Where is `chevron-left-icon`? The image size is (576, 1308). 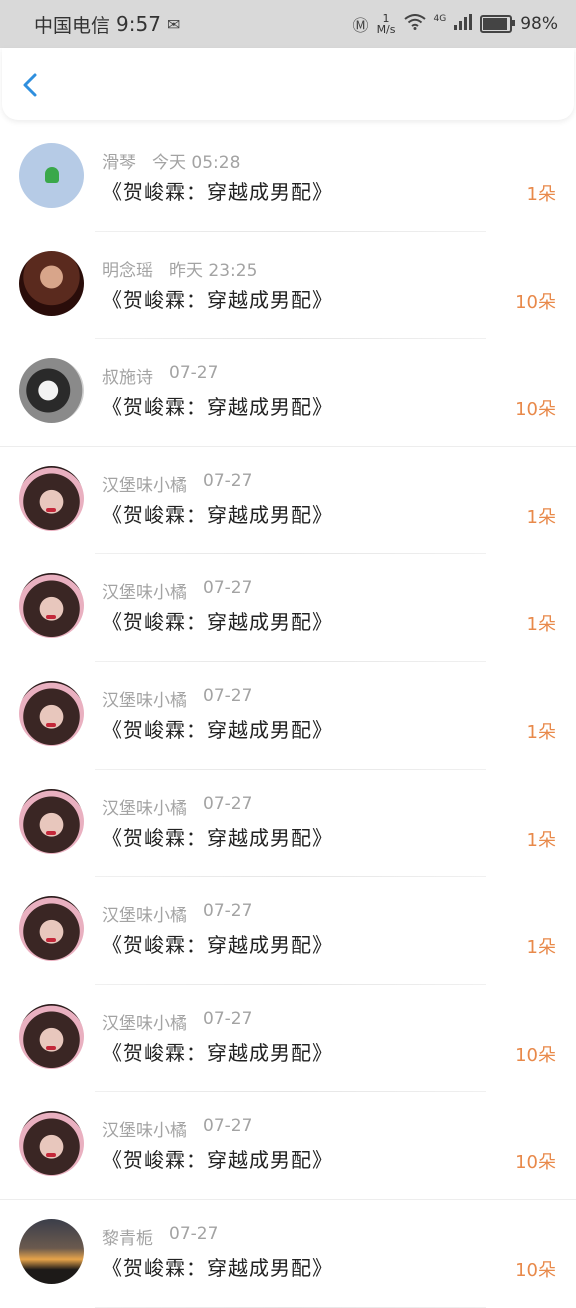
chevron-left-icon is located at coordinates (30, 85).